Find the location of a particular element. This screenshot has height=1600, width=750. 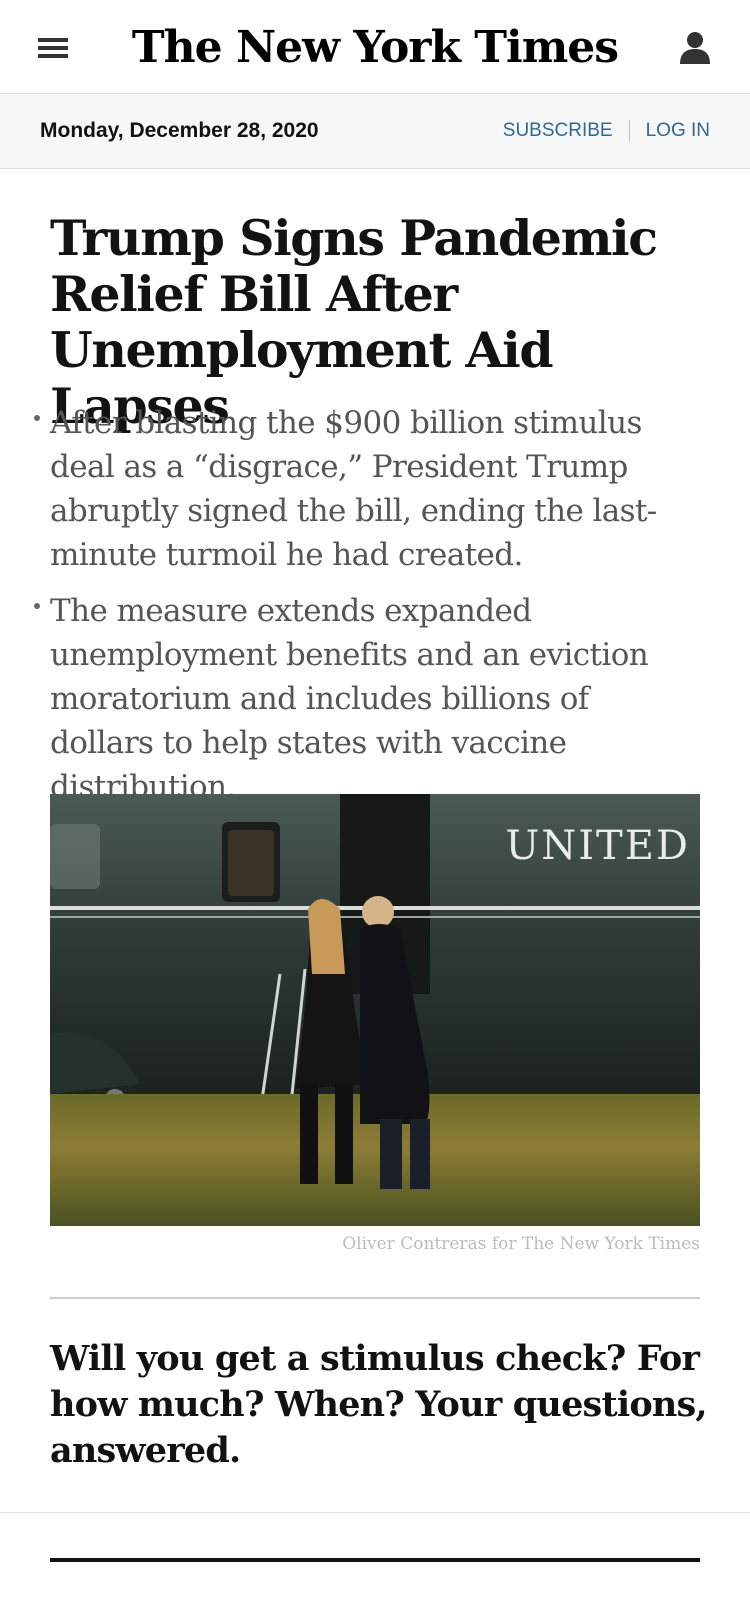

current-date: Monday, December 28, 2020 is located at coordinates (179, 130).